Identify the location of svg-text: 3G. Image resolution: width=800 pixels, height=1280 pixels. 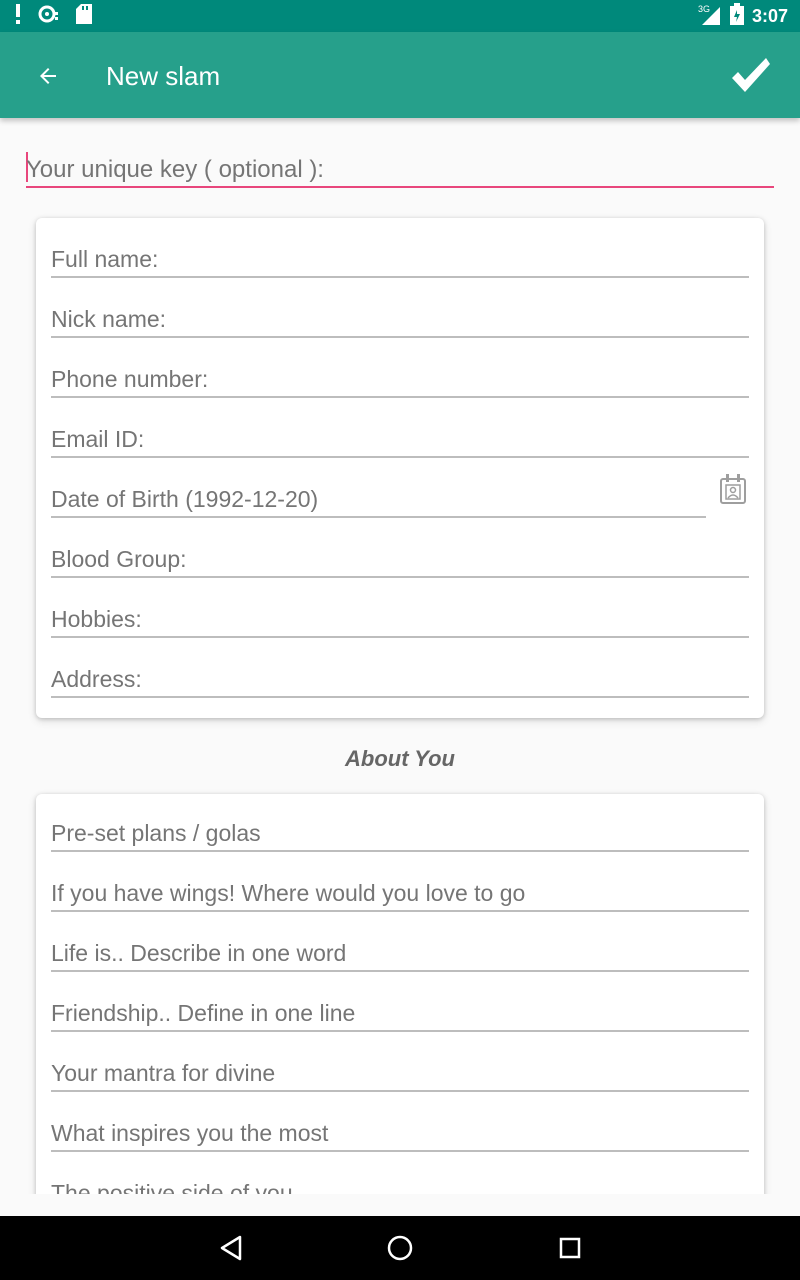
(704, 9).